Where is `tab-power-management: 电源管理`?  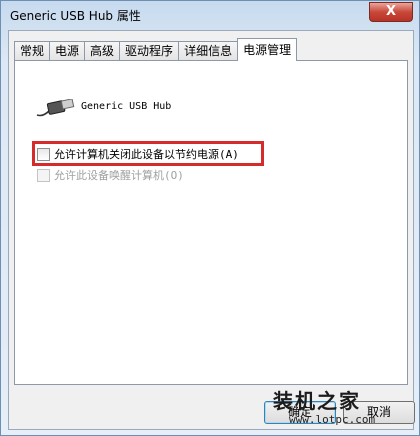 tab-power-management: 电源管理 is located at coordinates (267, 49).